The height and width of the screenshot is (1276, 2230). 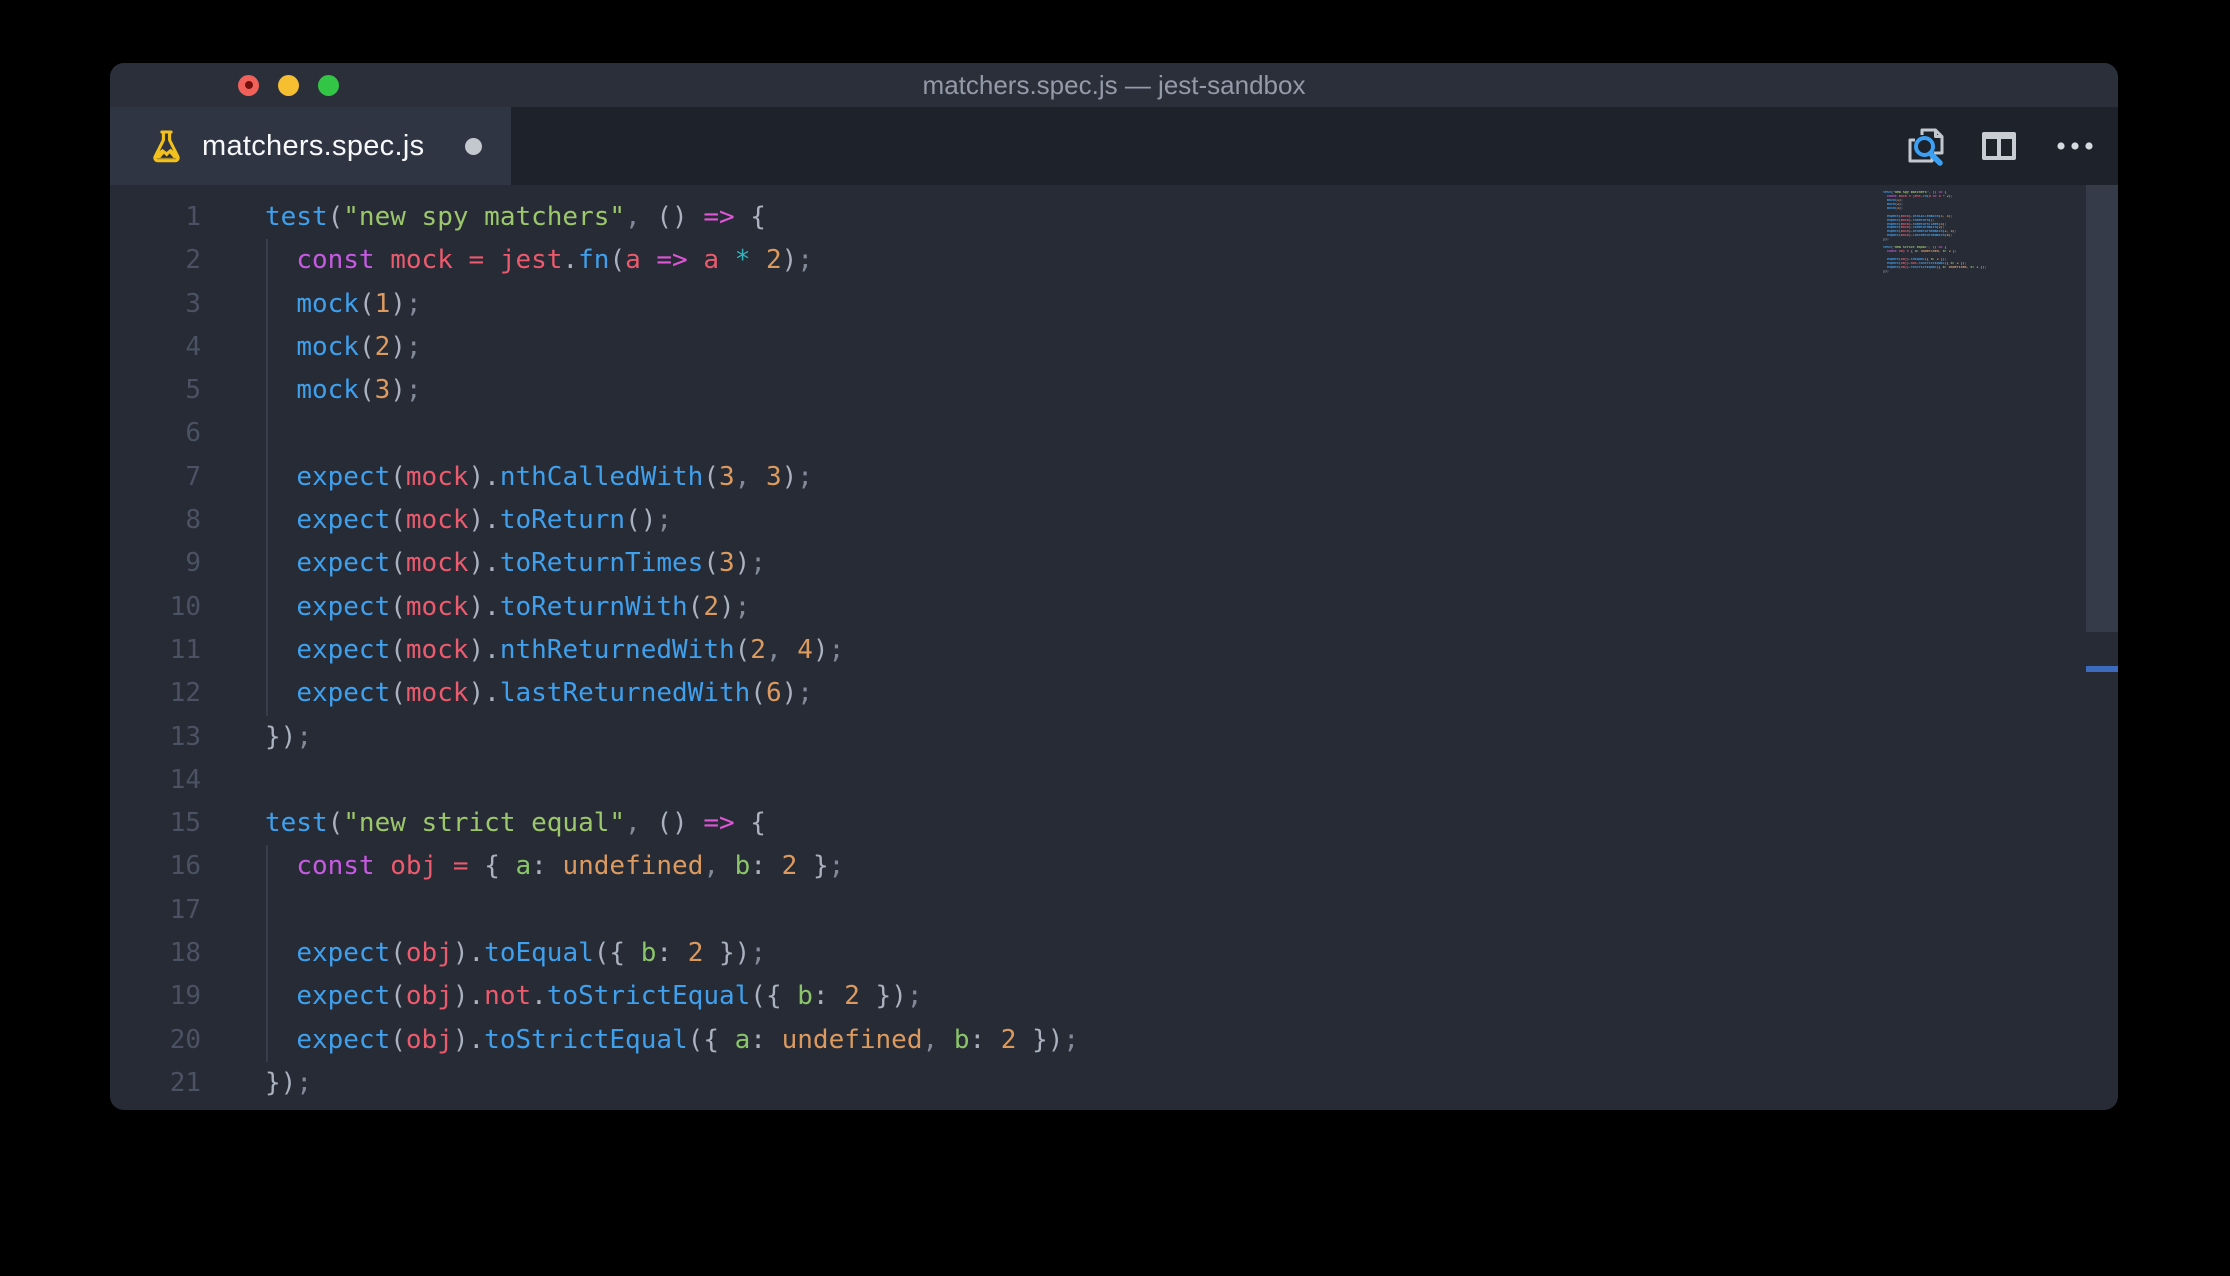 What do you see at coordinates (1114, 694) in the screenshot?
I see `code-line: 12 expect(mock).lastReturnedWith(6);` at bounding box center [1114, 694].